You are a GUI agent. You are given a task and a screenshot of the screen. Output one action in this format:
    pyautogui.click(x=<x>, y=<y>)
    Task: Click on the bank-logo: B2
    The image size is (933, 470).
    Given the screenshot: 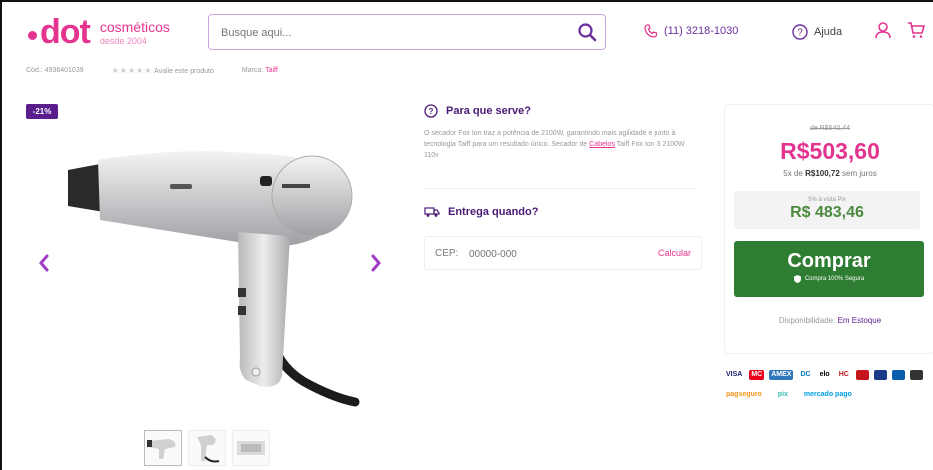 What is the action you would take?
    pyautogui.click(x=880, y=375)
    